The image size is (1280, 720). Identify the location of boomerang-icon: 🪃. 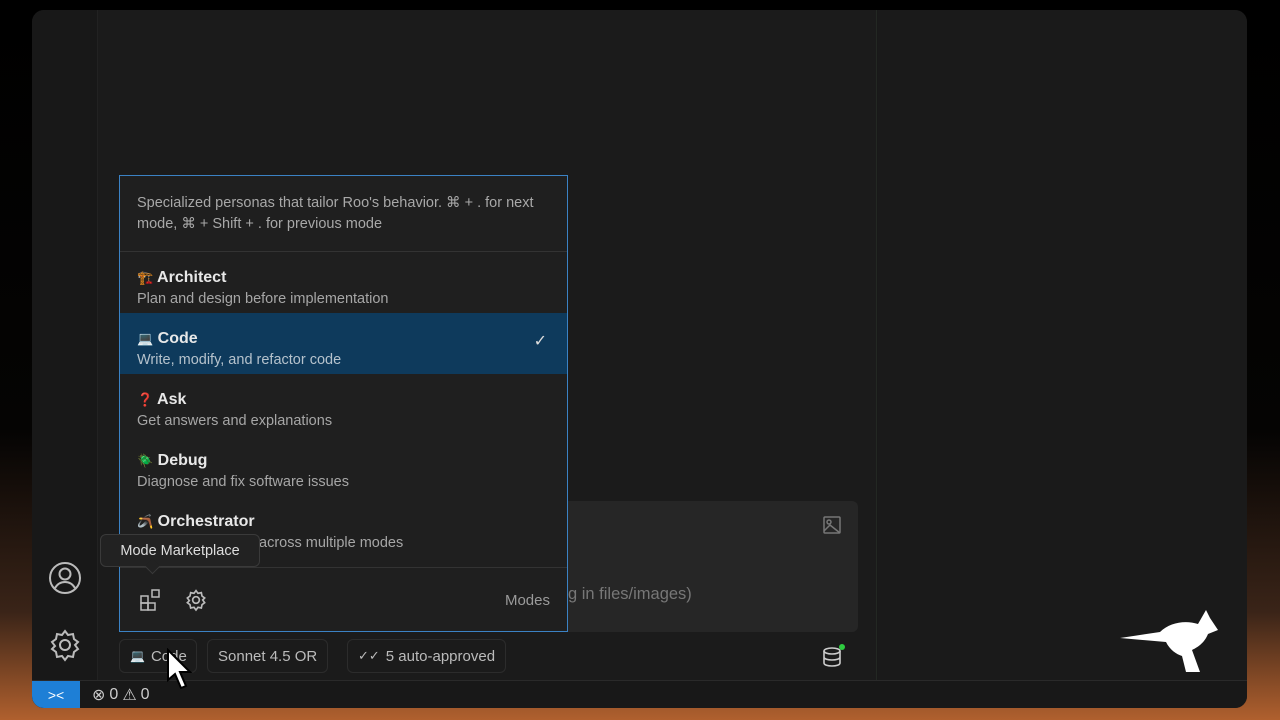
(145, 521).